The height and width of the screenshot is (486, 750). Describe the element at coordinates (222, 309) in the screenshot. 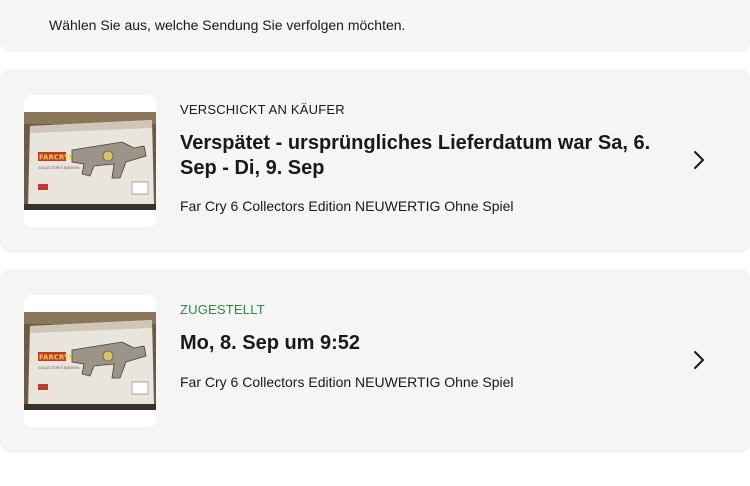

I see `shipment-status: ZUGESTELLT` at that location.